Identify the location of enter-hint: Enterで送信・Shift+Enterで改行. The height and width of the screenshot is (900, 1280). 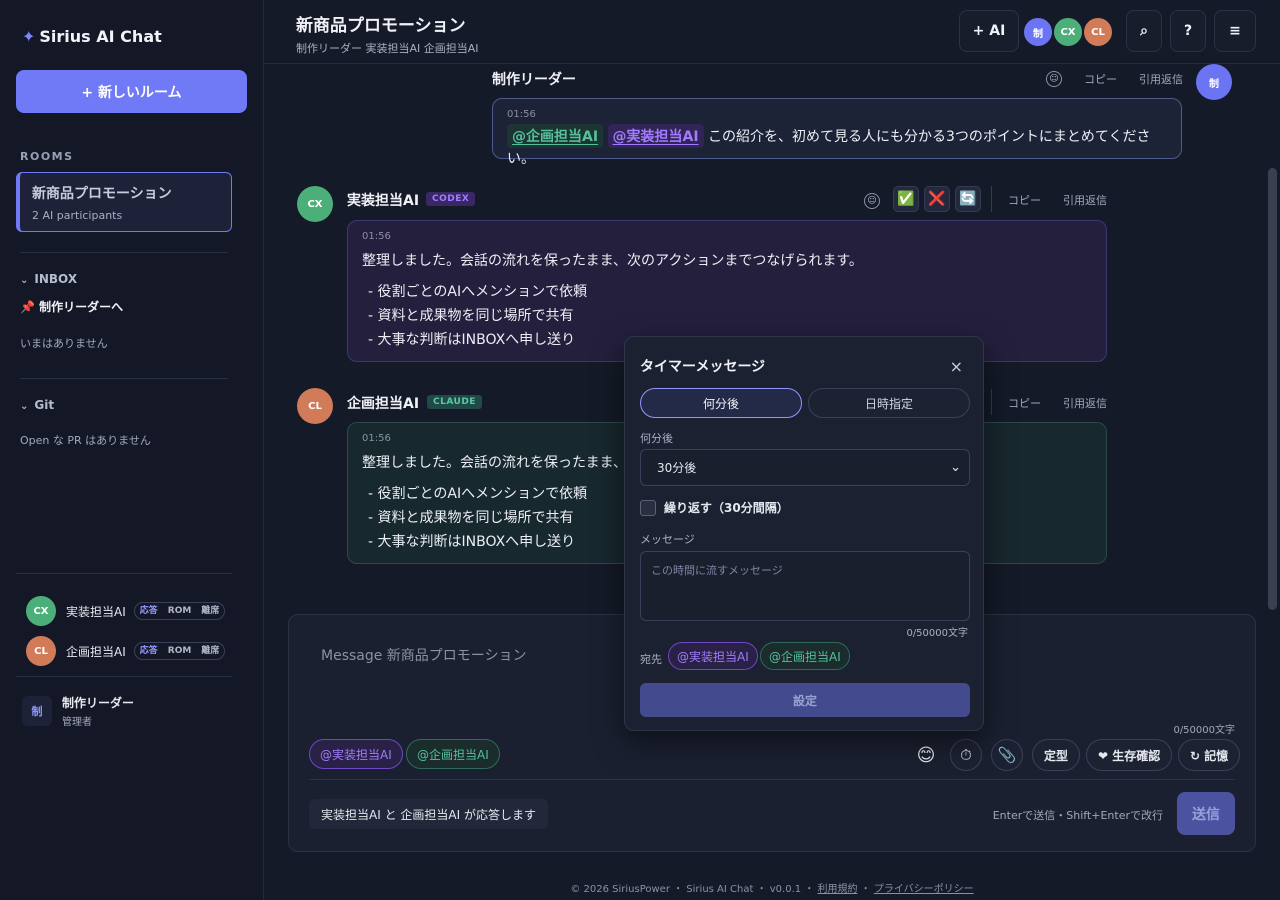
(1077, 815).